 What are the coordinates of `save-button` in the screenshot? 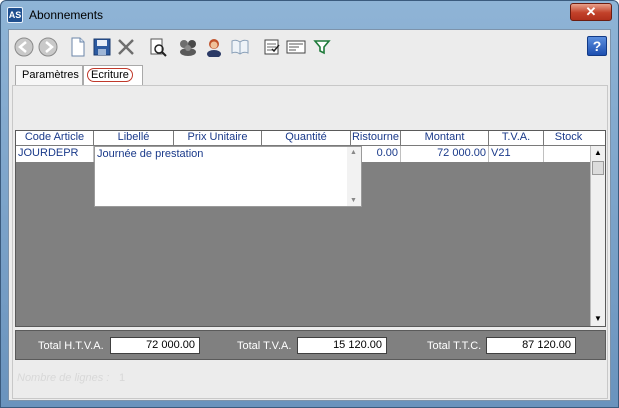 It's located at (102, 47).